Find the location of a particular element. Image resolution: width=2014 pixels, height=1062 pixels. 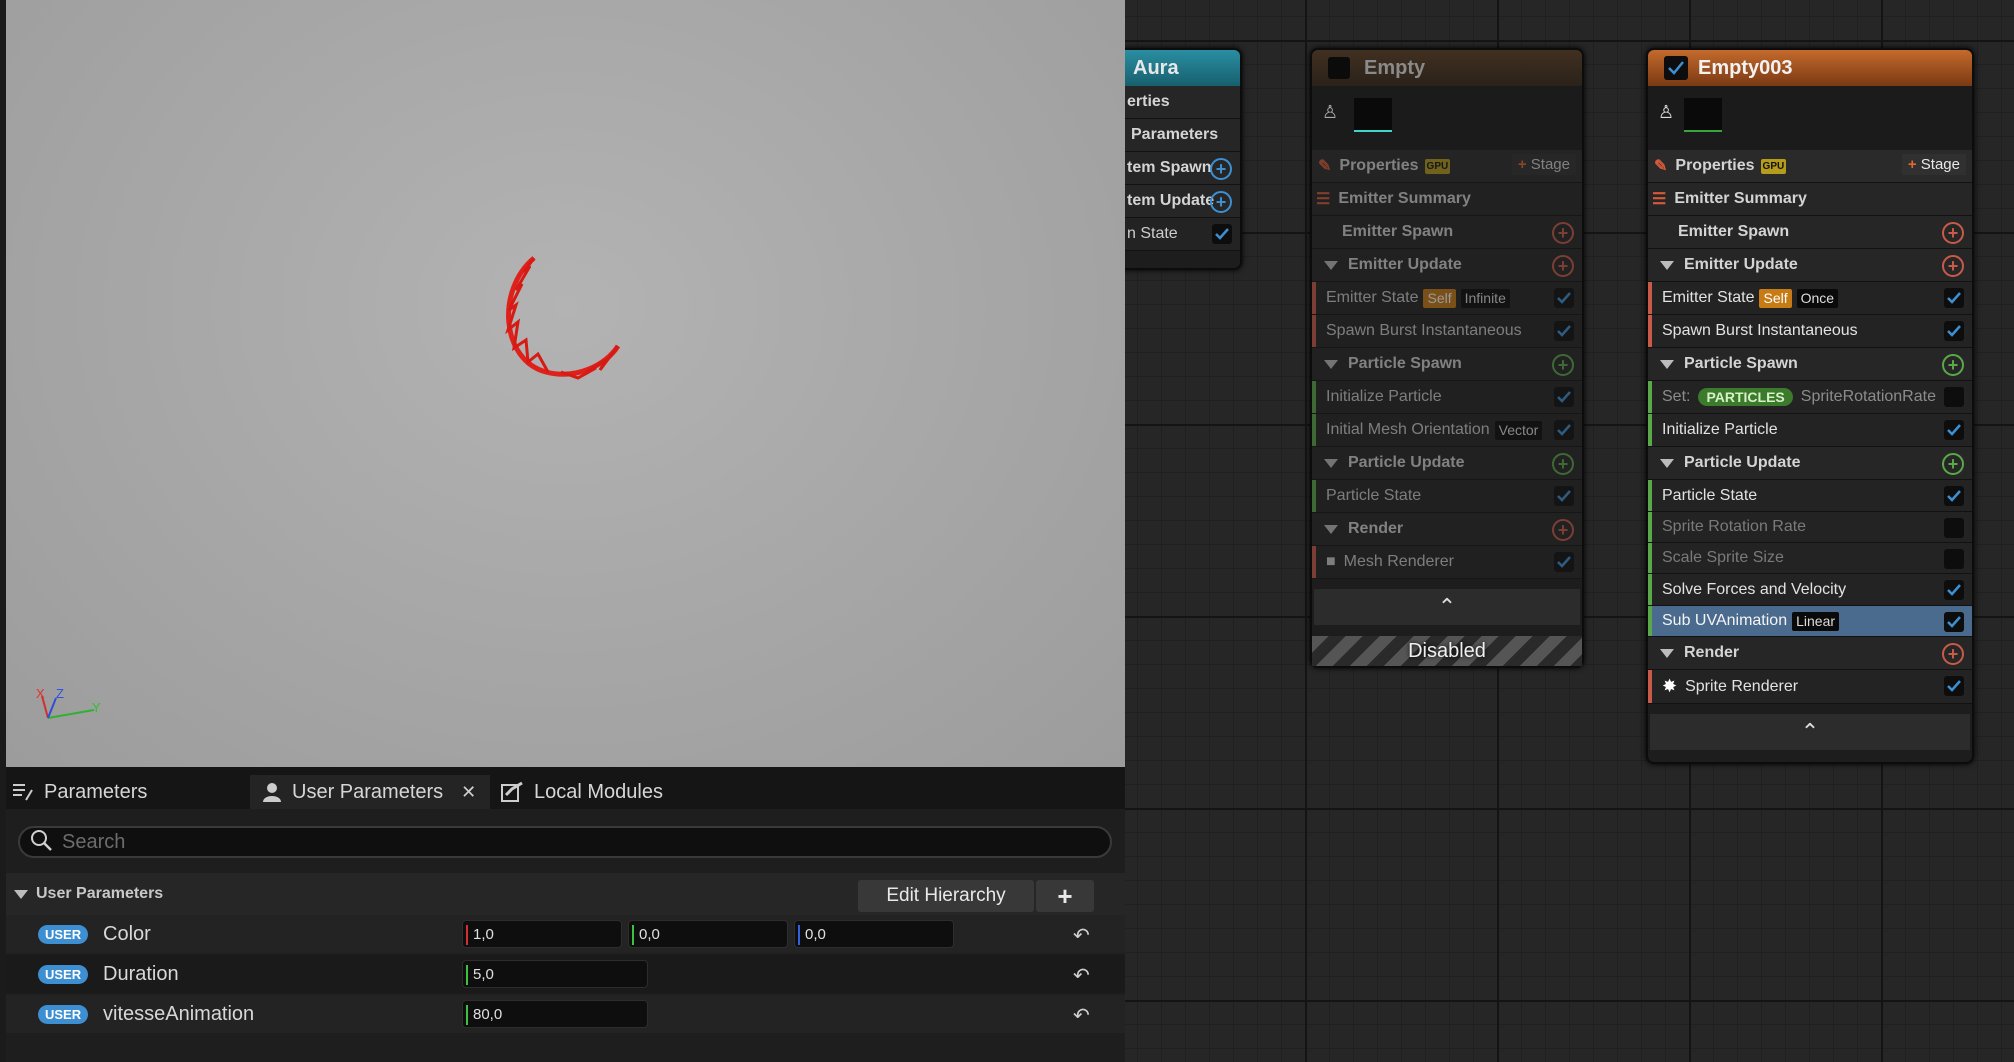

tab-user-parameters: User Parameters ✕ is located at coordinates (370, 792).